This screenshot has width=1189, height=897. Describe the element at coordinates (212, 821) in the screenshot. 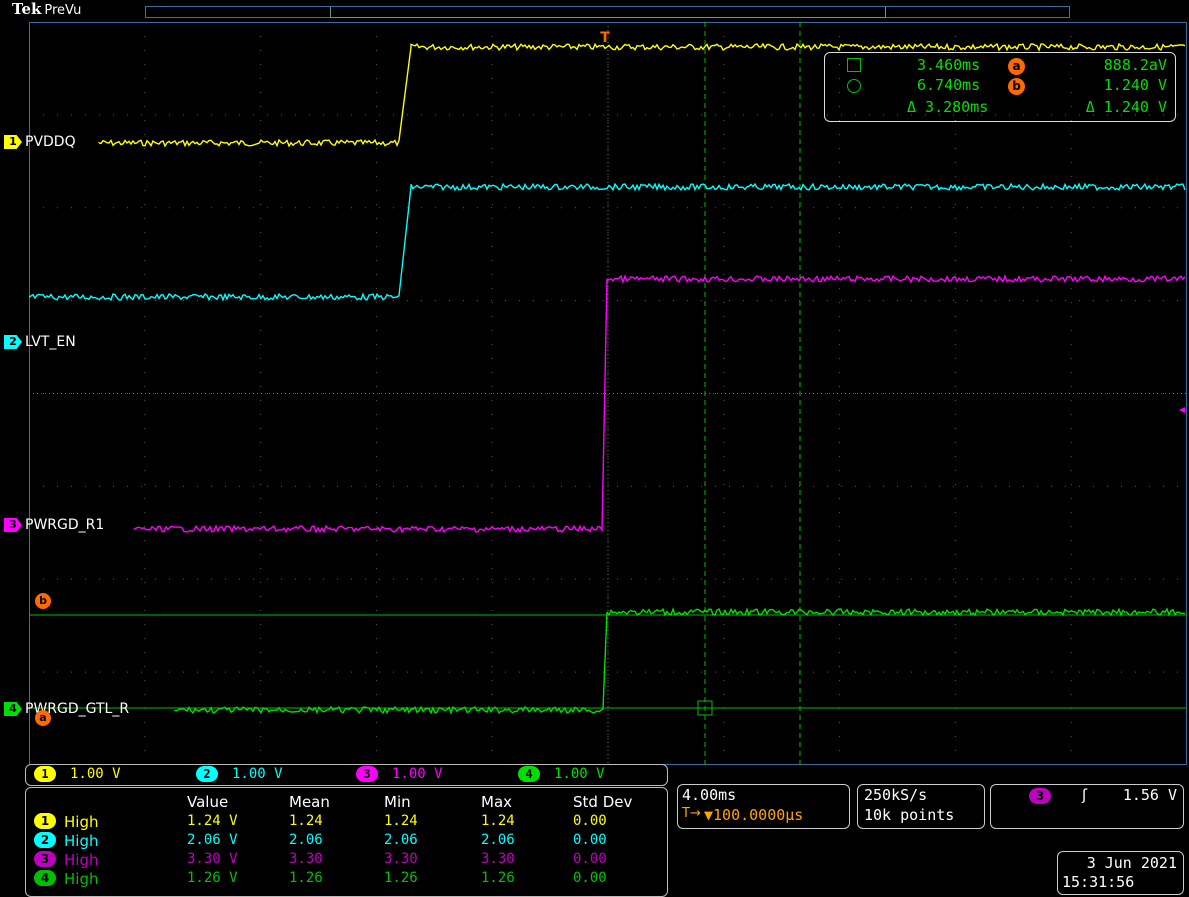

I see `measurement-value: 1.24 V` at that location.